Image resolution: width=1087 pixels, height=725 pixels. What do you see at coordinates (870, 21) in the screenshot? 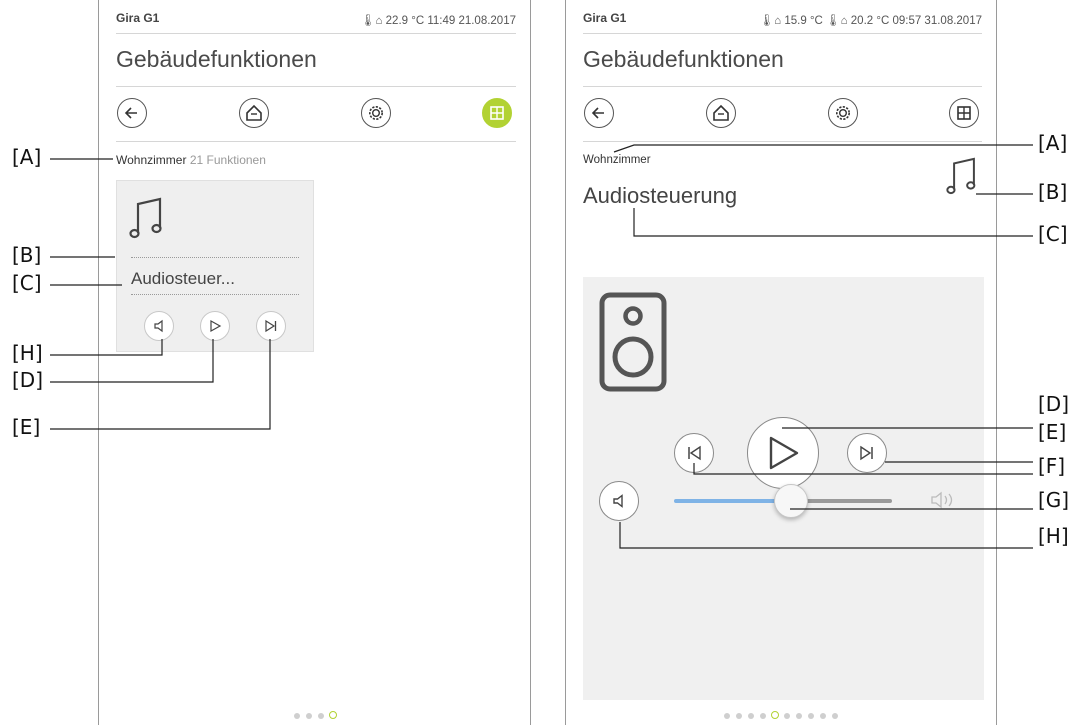
I see `status-info: 🌡⌂ 15.9 °C 🌡⌂ 20.2 °C 09:57 31.08.2017` at bounding box center [870, 21].